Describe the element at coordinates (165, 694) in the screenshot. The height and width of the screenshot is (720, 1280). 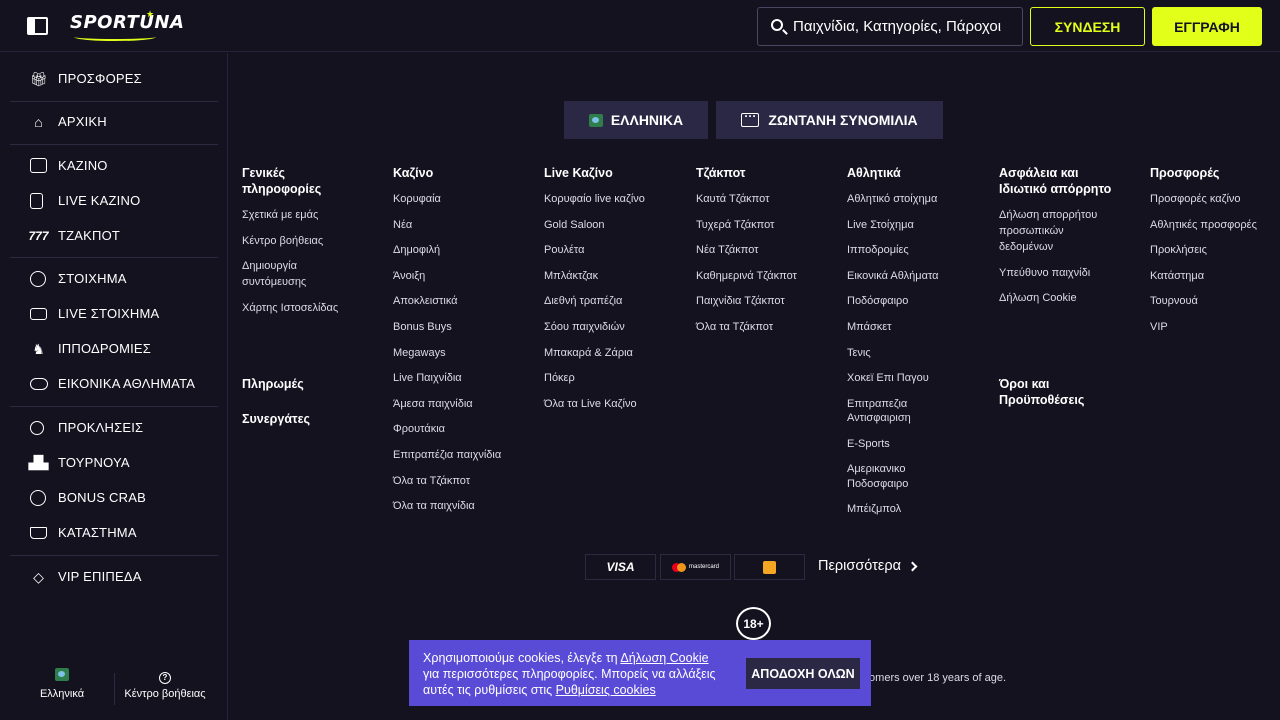
I see `sidebar-help-label: Κέντρο βοήθειας` at that location.